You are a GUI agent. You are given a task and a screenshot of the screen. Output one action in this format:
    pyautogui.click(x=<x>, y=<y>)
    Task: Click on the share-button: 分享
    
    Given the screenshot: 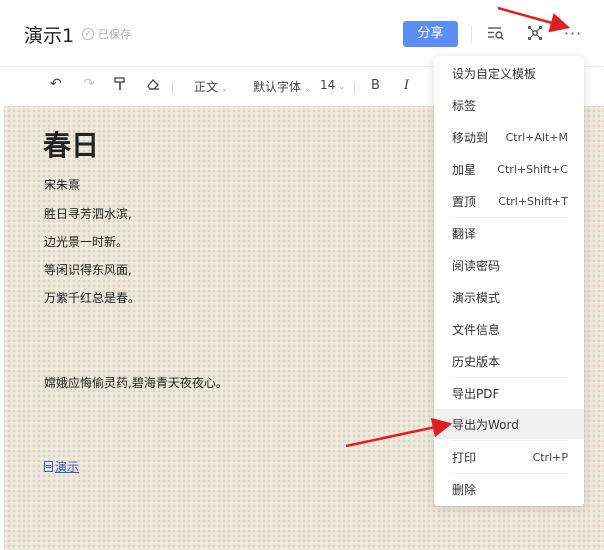 What is the action you would take?
    pyautogui.click(x=430, y=34)
    